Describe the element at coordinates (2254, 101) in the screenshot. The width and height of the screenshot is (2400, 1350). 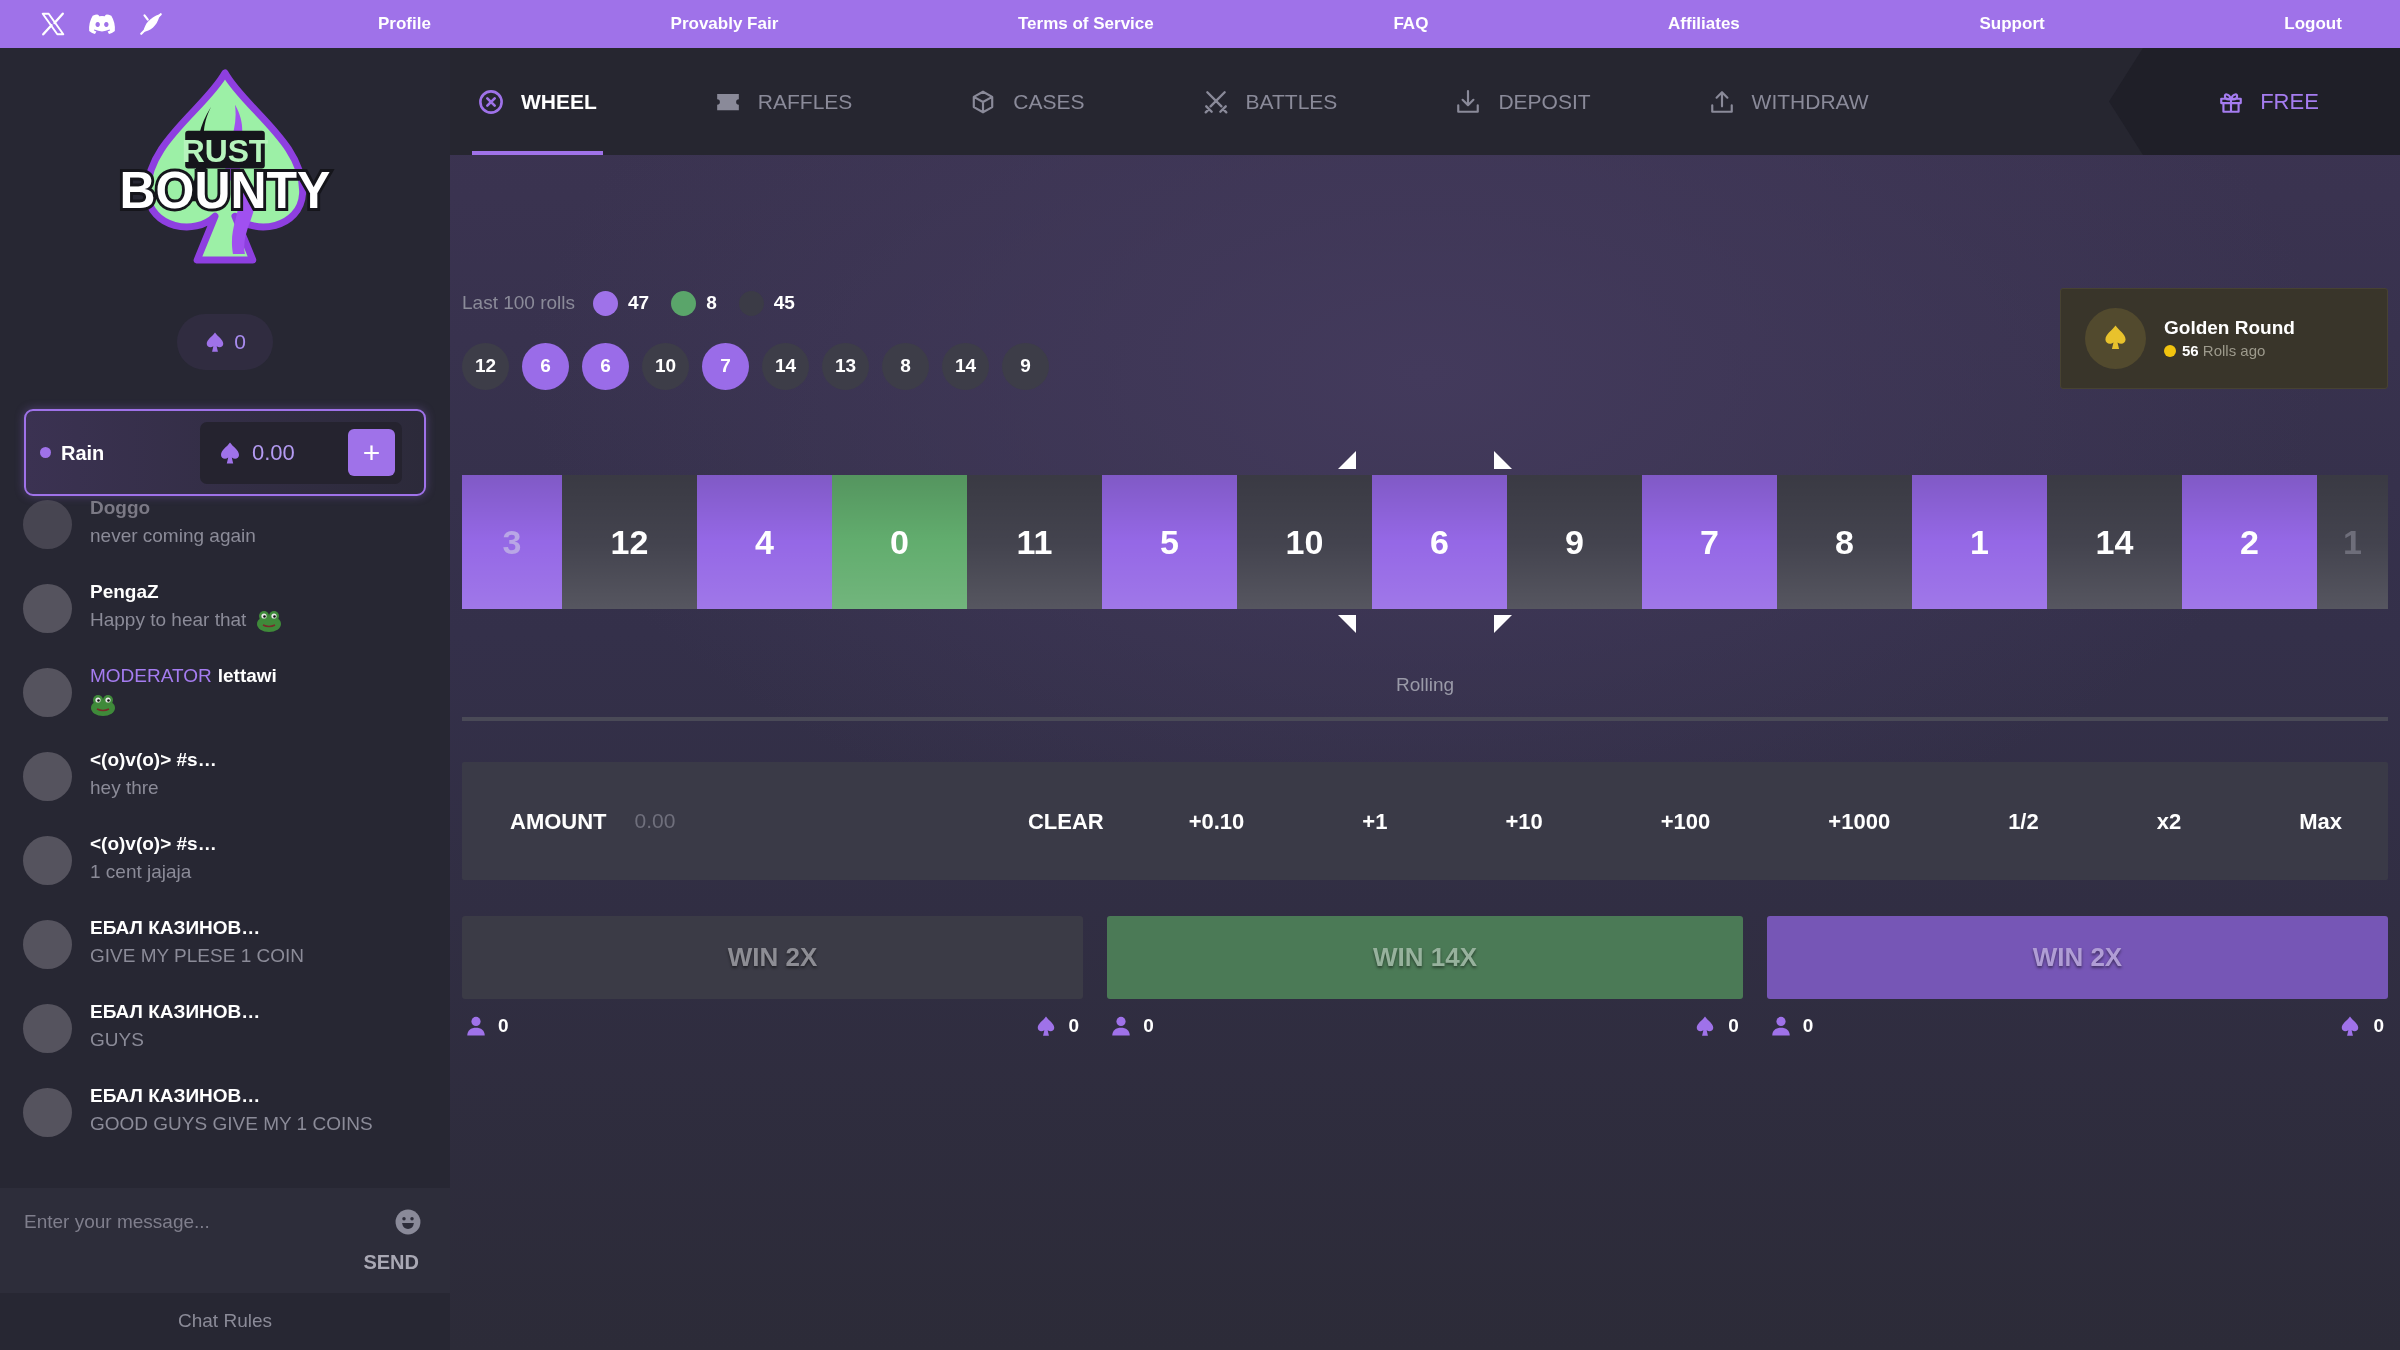
I see `free-button: FREE` at that location.